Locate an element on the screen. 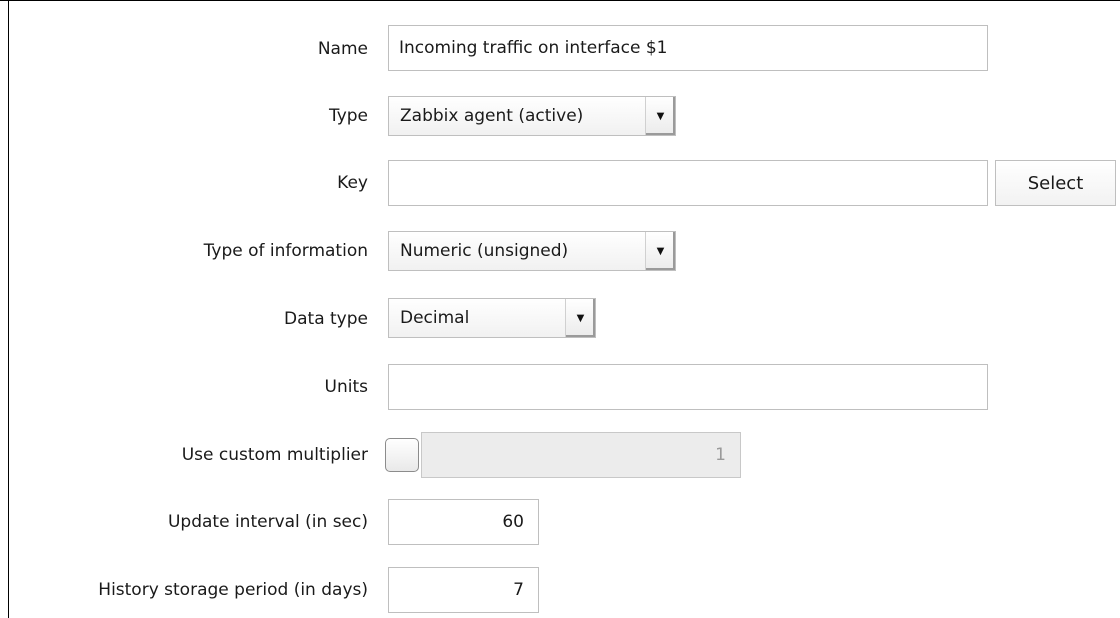  type-dropdown-button: ▼ is located at coordinates (660, 116).